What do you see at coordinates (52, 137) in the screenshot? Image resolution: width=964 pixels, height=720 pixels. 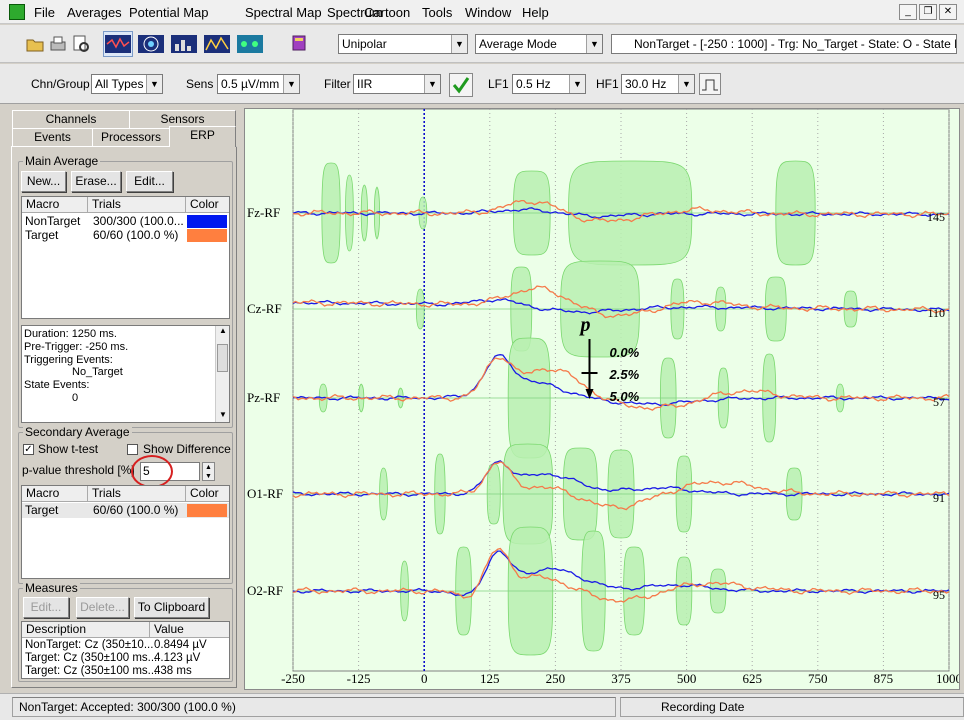 I see `tab-events: Events` at bounding box center [52, 137].